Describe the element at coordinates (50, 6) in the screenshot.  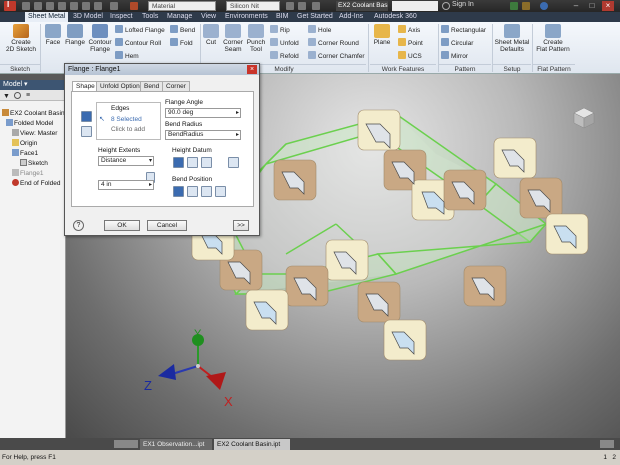
I see `save-icon` at that location.